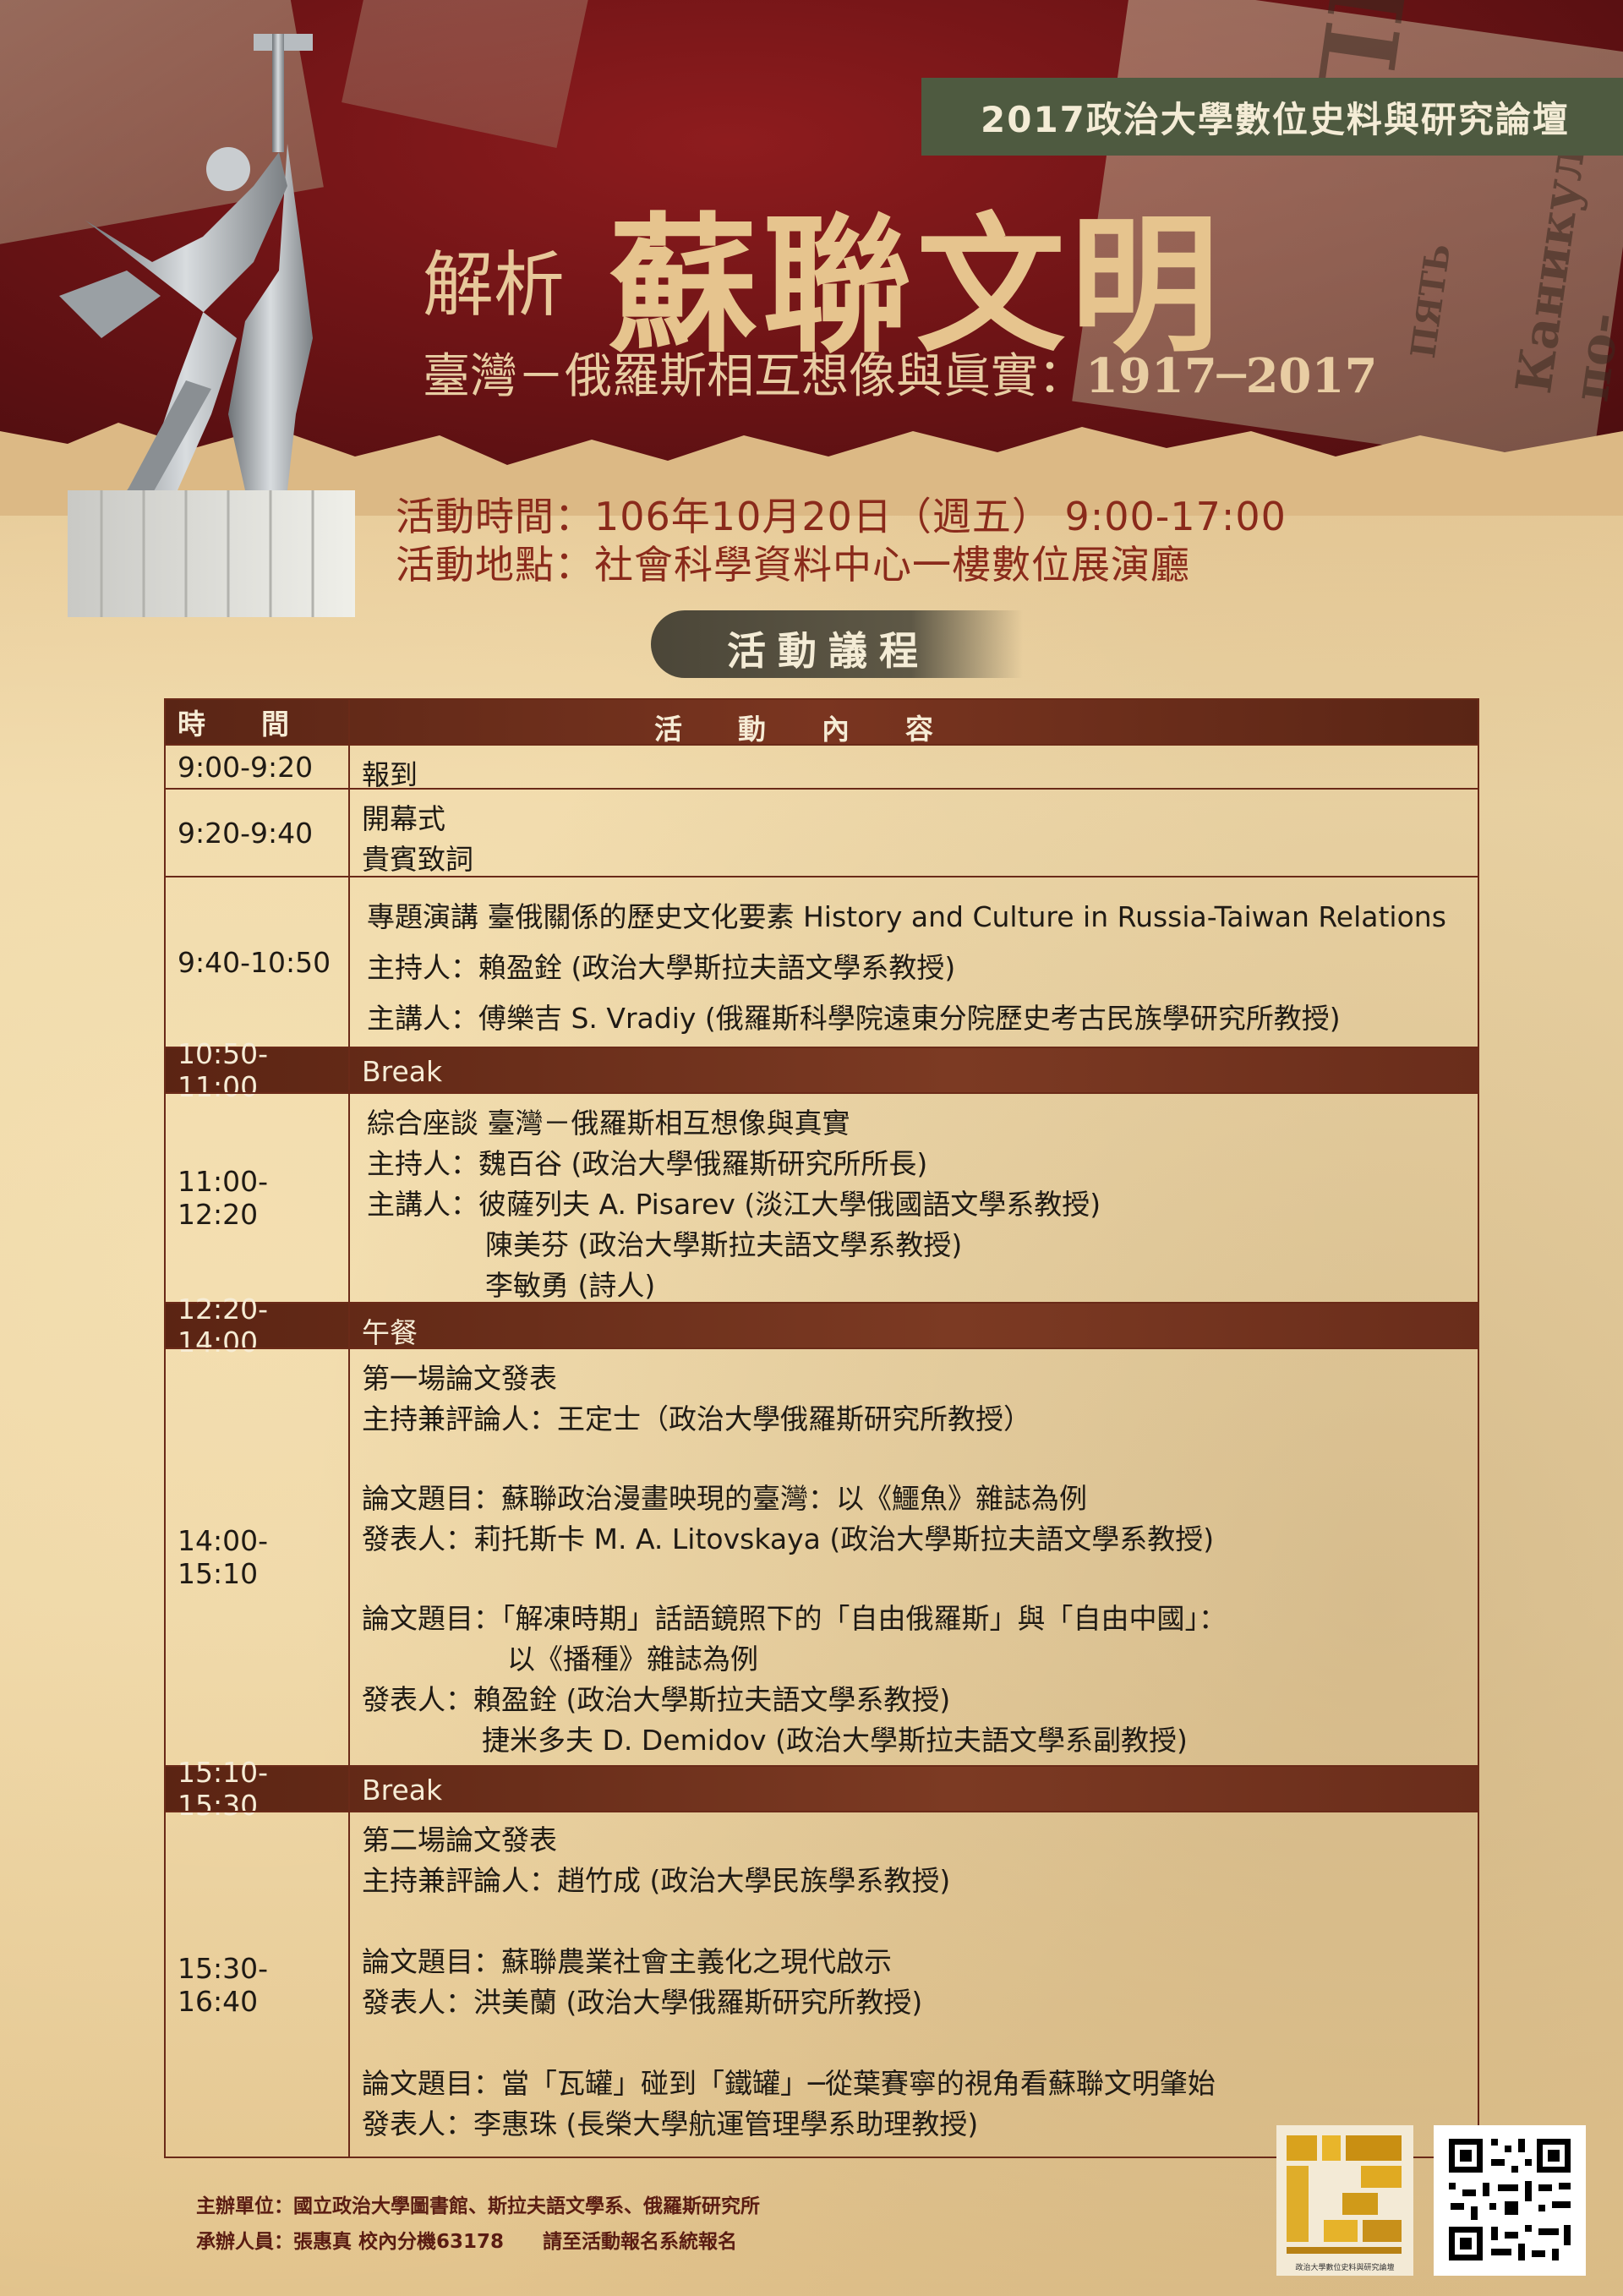 This screenshot has height=2296, width=1623. What do you see at coordinates (404, 818) in the screenshot?
I see `row-line: 開幕式` at bounding box center [404, 818].